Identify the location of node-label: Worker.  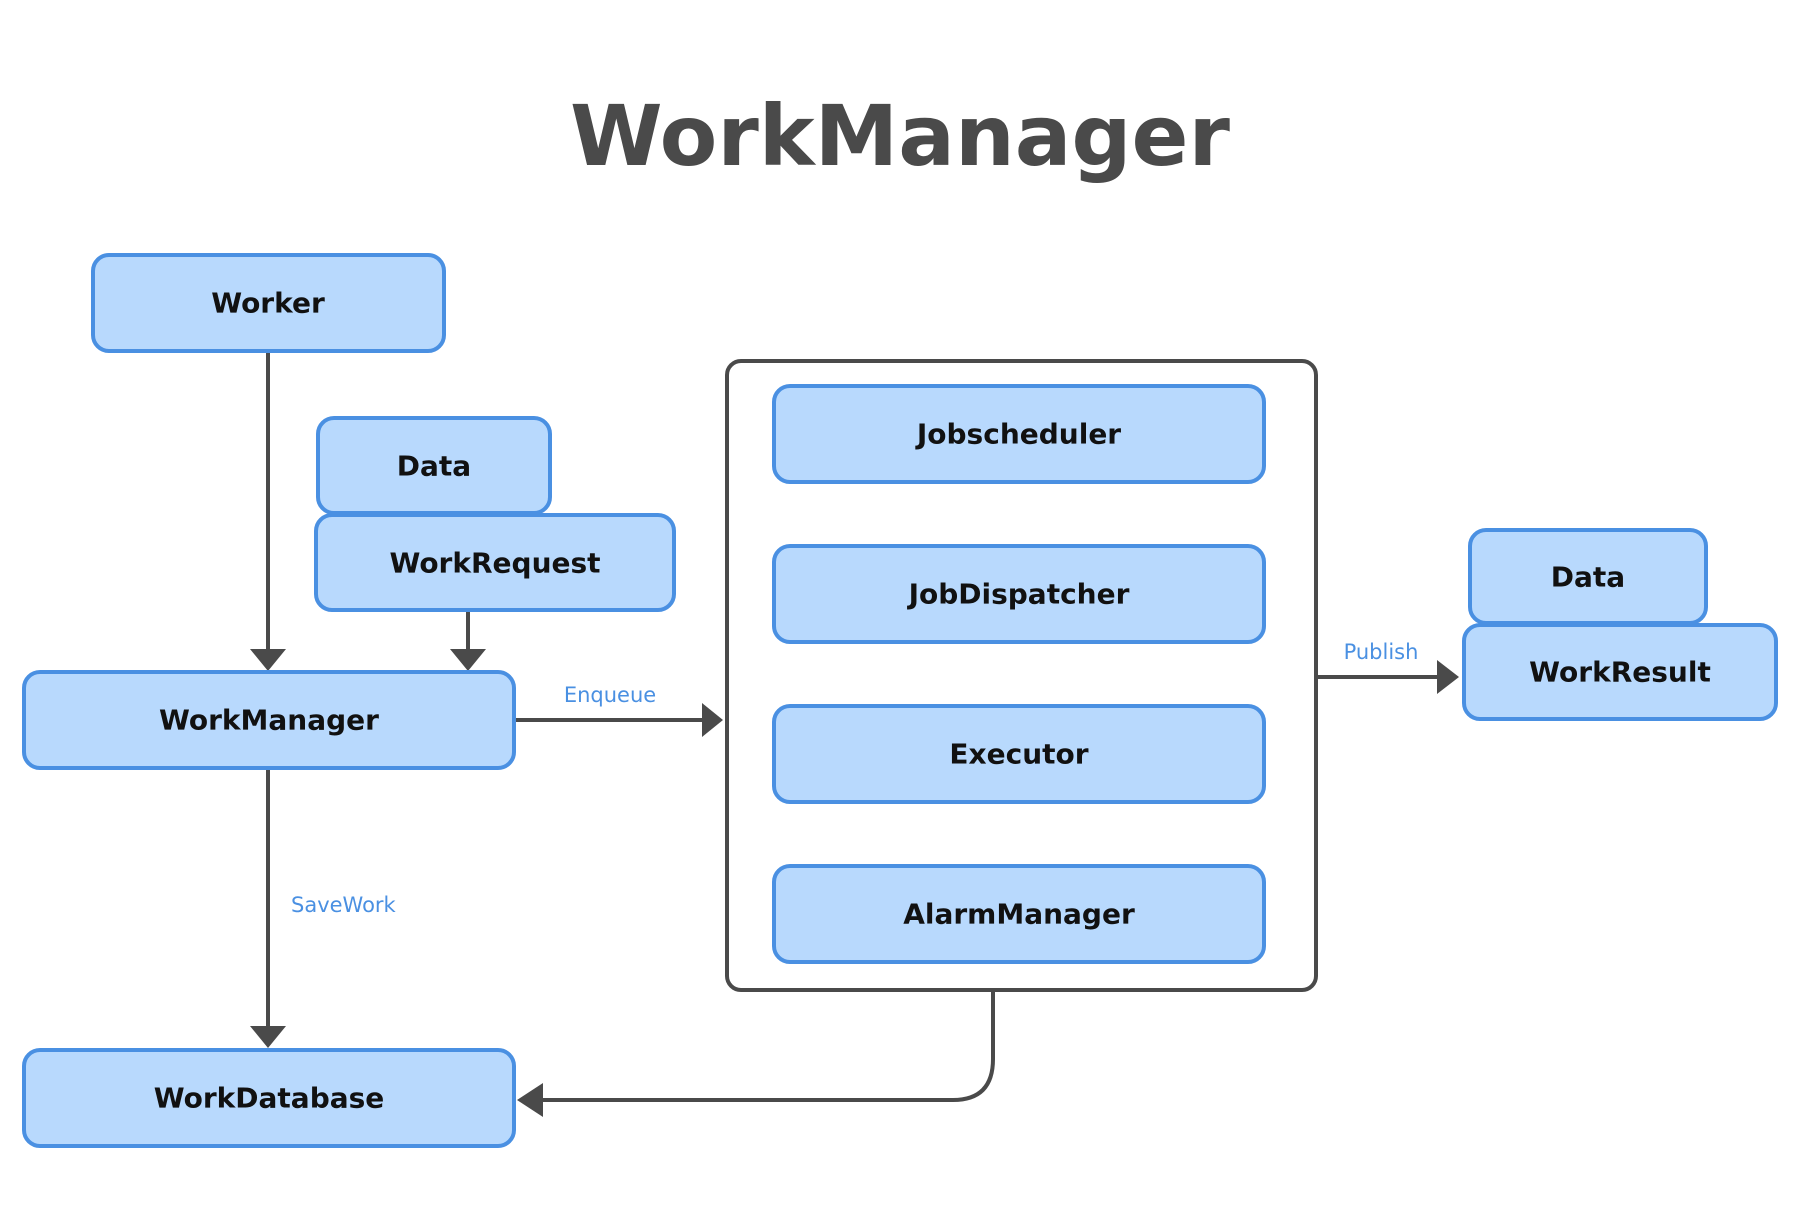
(268, 303).